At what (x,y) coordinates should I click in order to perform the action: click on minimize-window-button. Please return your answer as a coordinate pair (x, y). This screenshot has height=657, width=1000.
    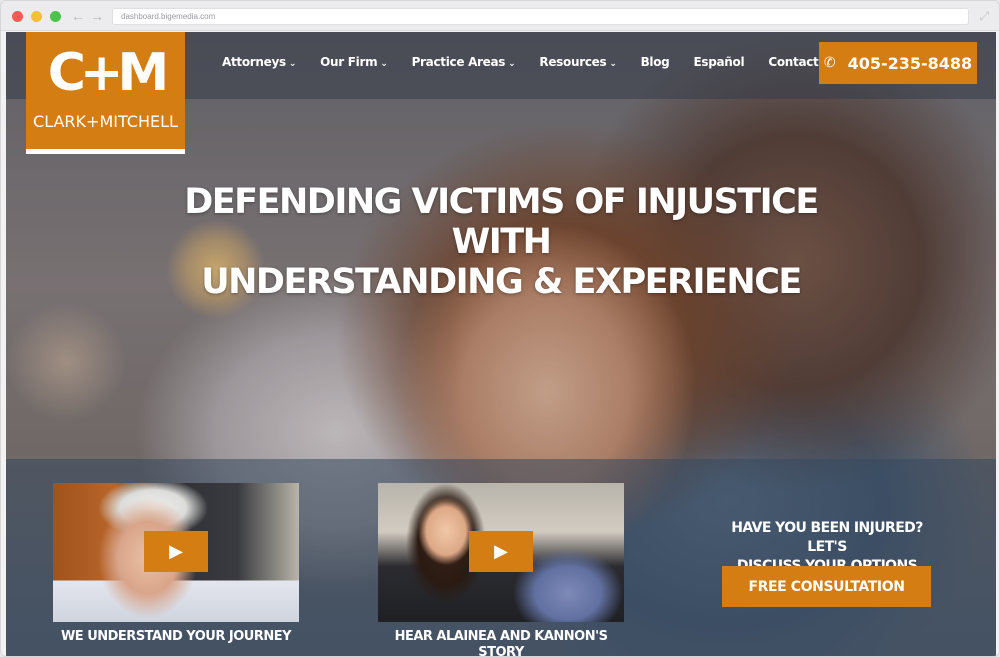
    Looking at the image, I should click on (36, 16).